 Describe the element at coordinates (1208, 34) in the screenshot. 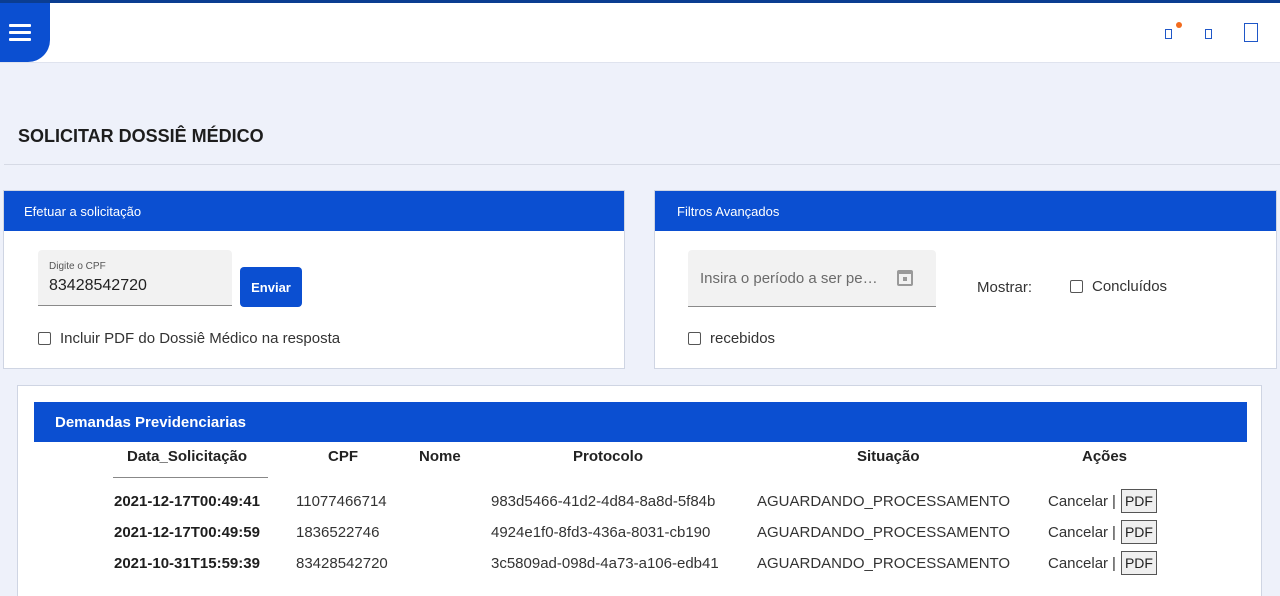

I see `small-square-icon` at that location.